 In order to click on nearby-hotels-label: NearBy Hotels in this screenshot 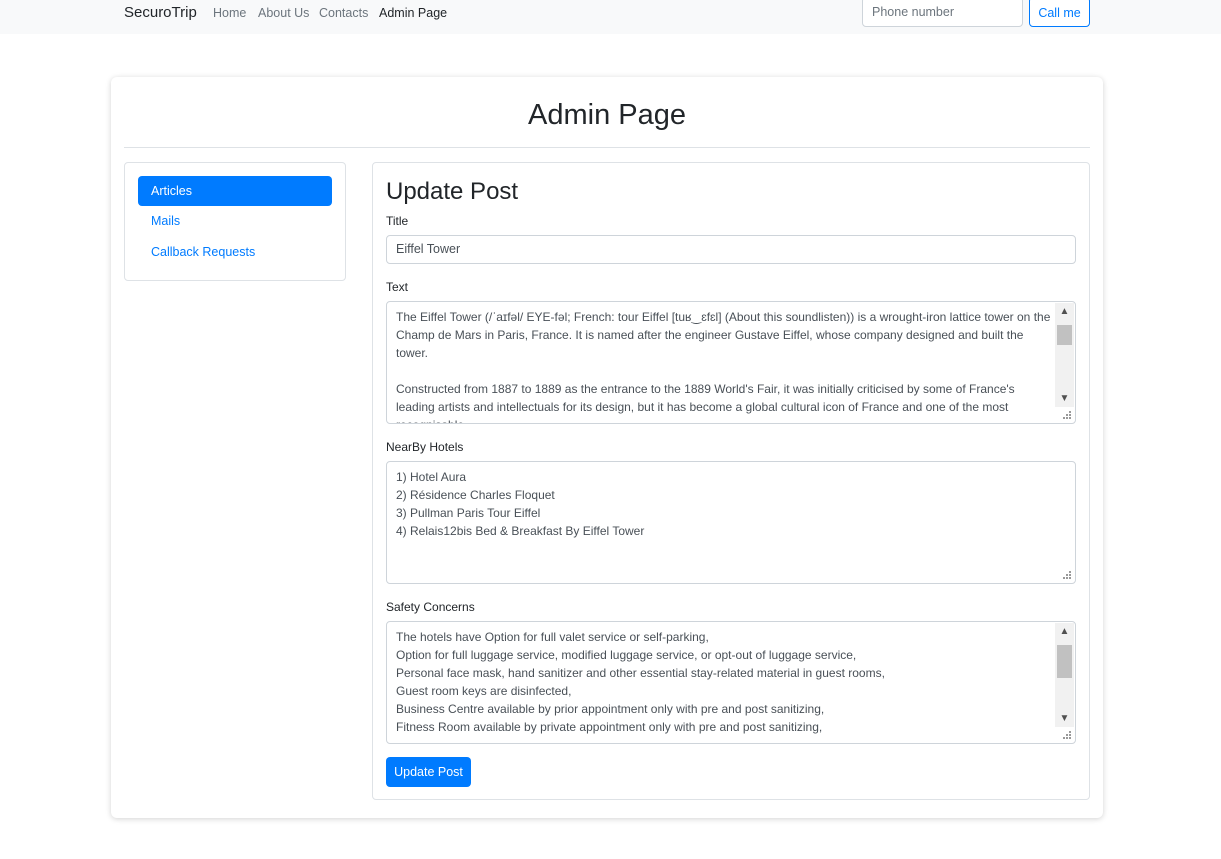, I will do `click(425, 447)`.